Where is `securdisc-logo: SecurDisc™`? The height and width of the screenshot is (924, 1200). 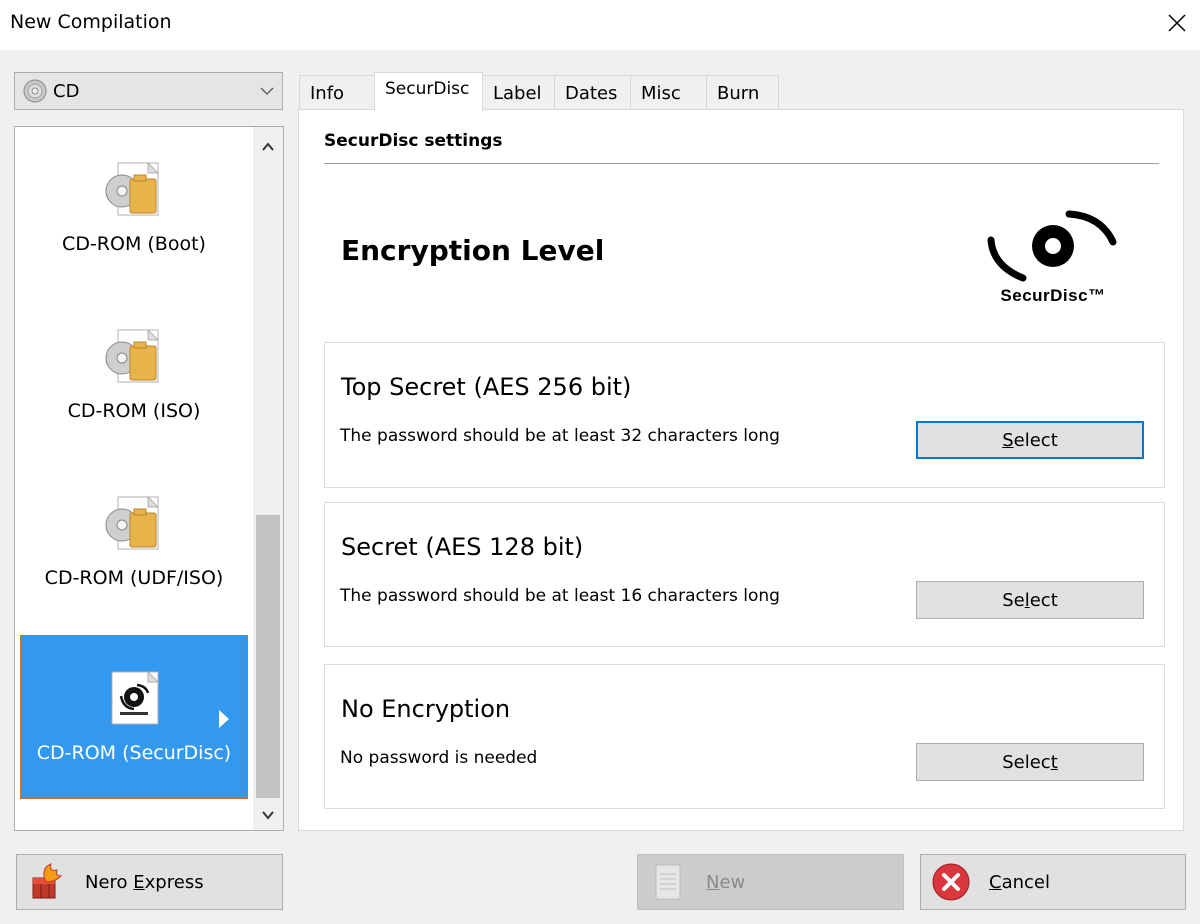
securdisc-logo: SecurDisc™ is located at coordinates (1053, 258).